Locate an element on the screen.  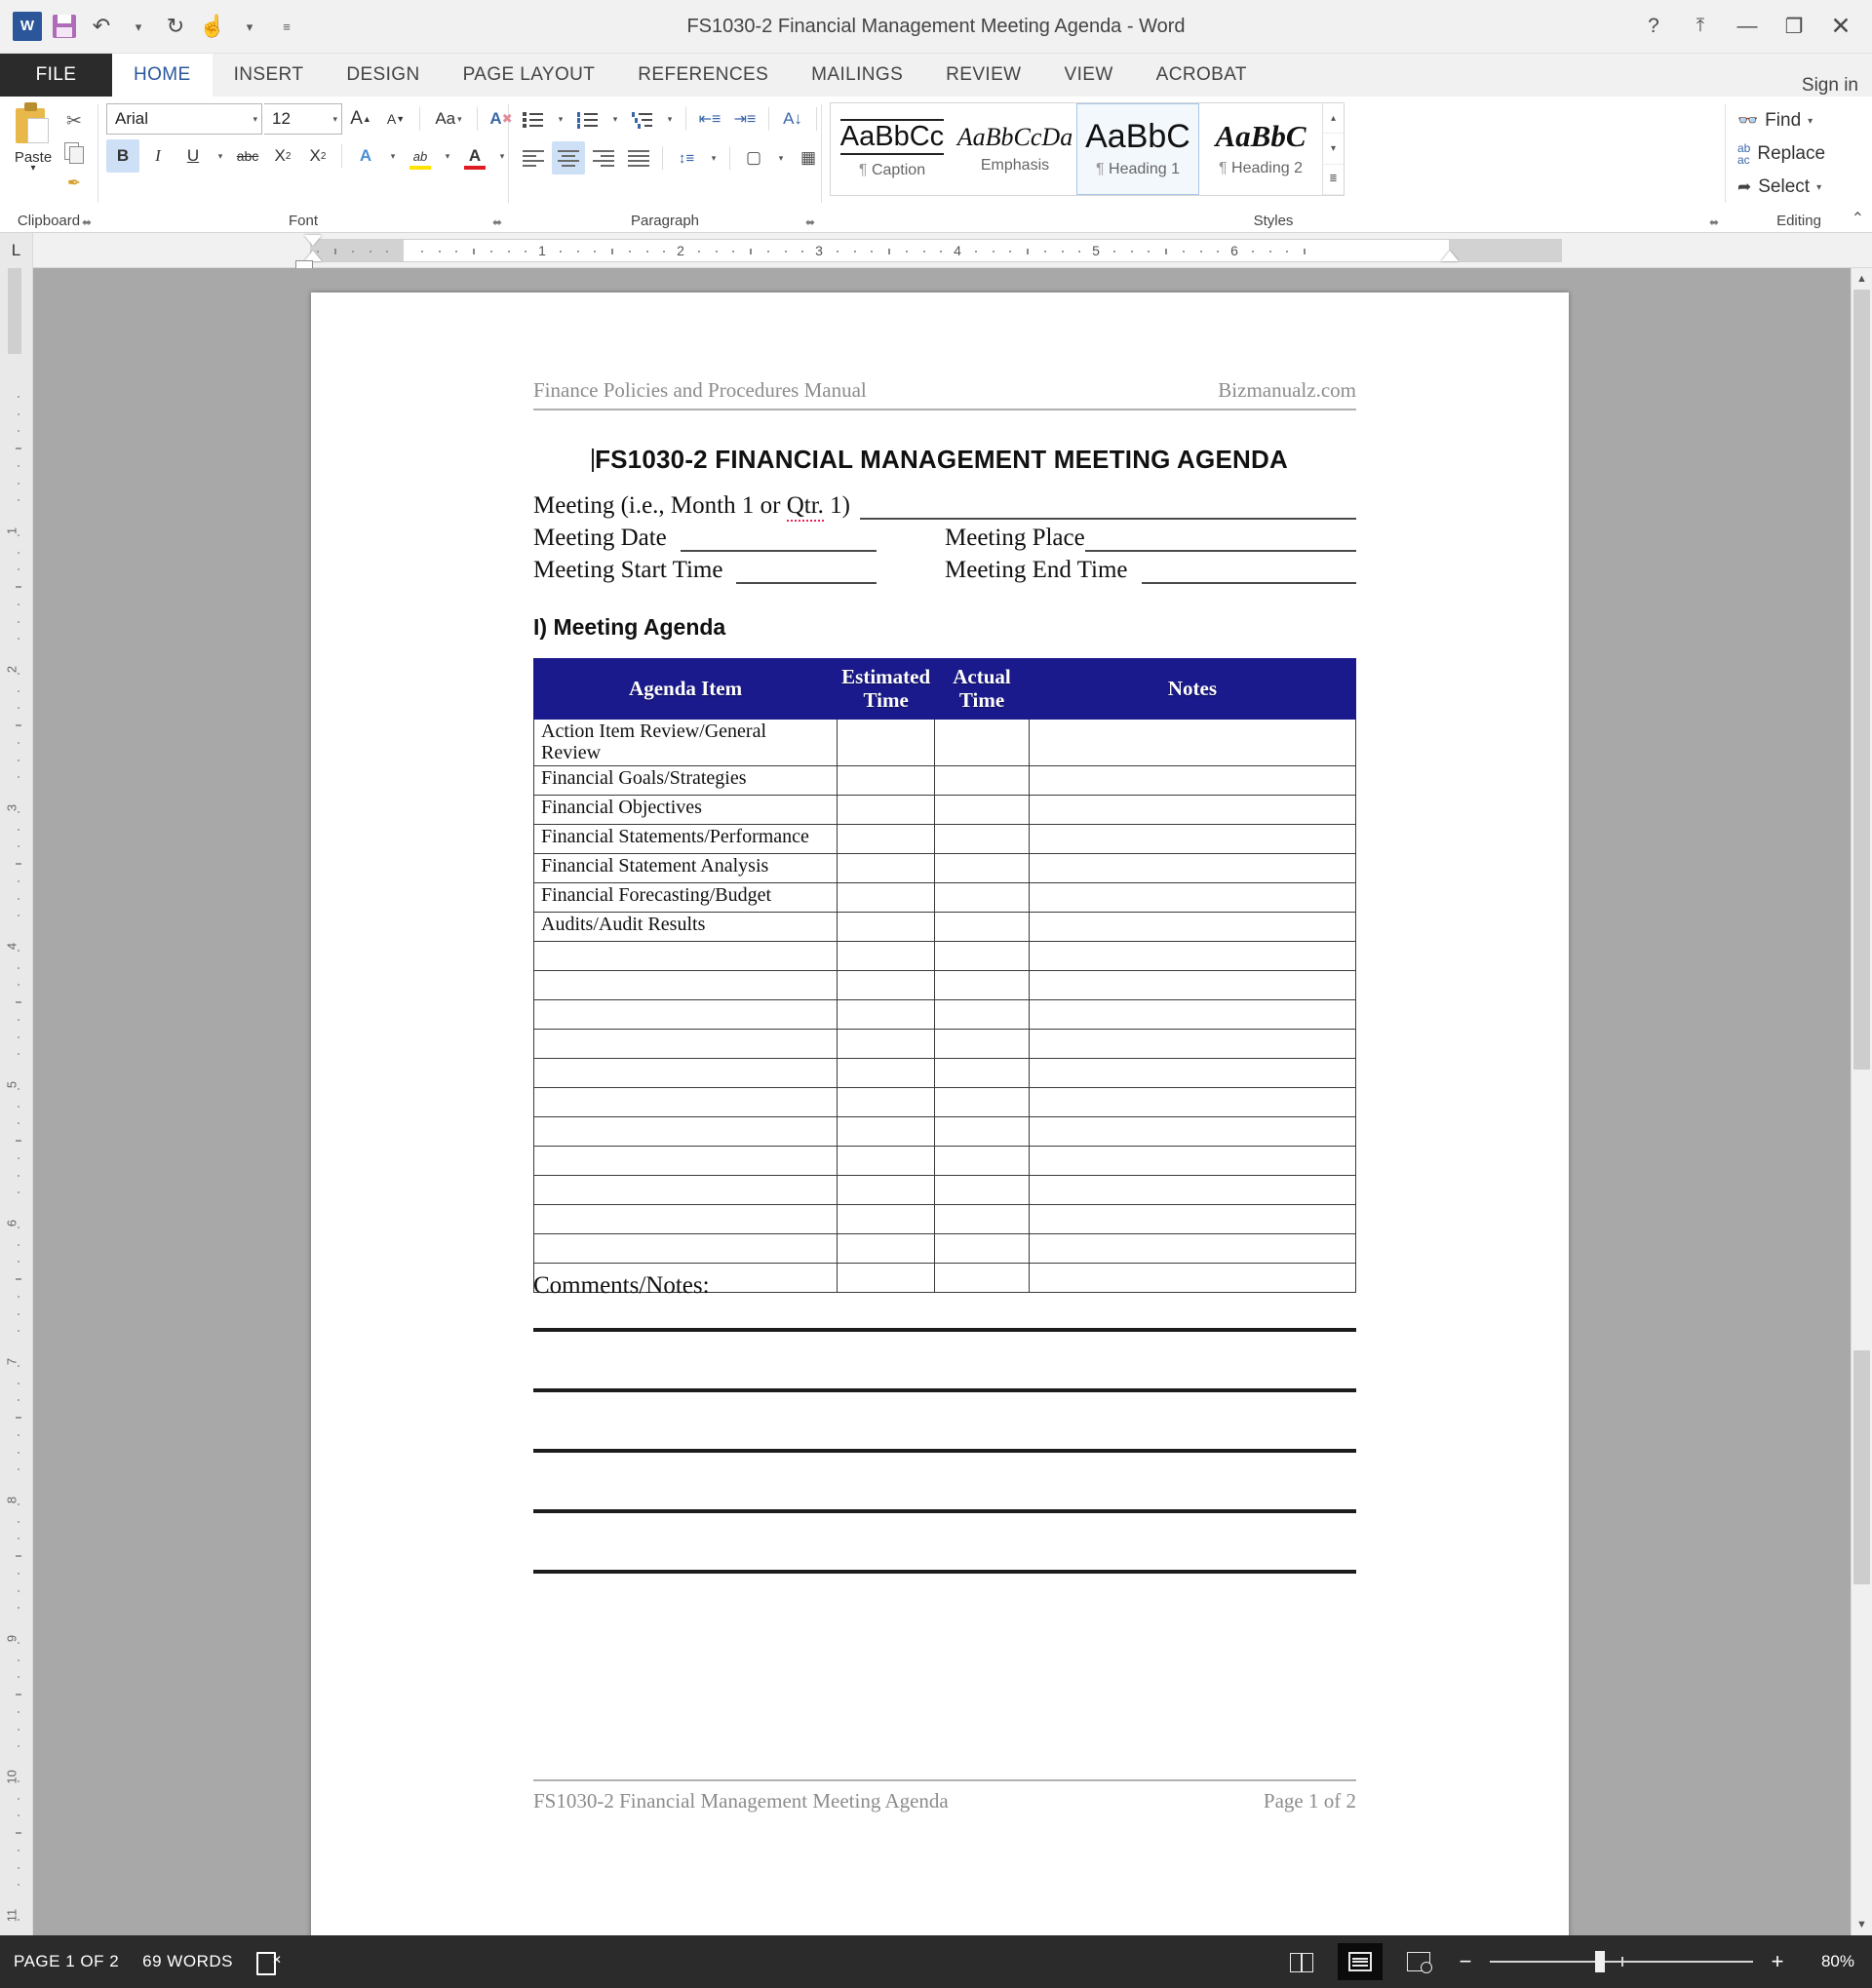
subscript-button: X2 is located at coordinates (282, 156).